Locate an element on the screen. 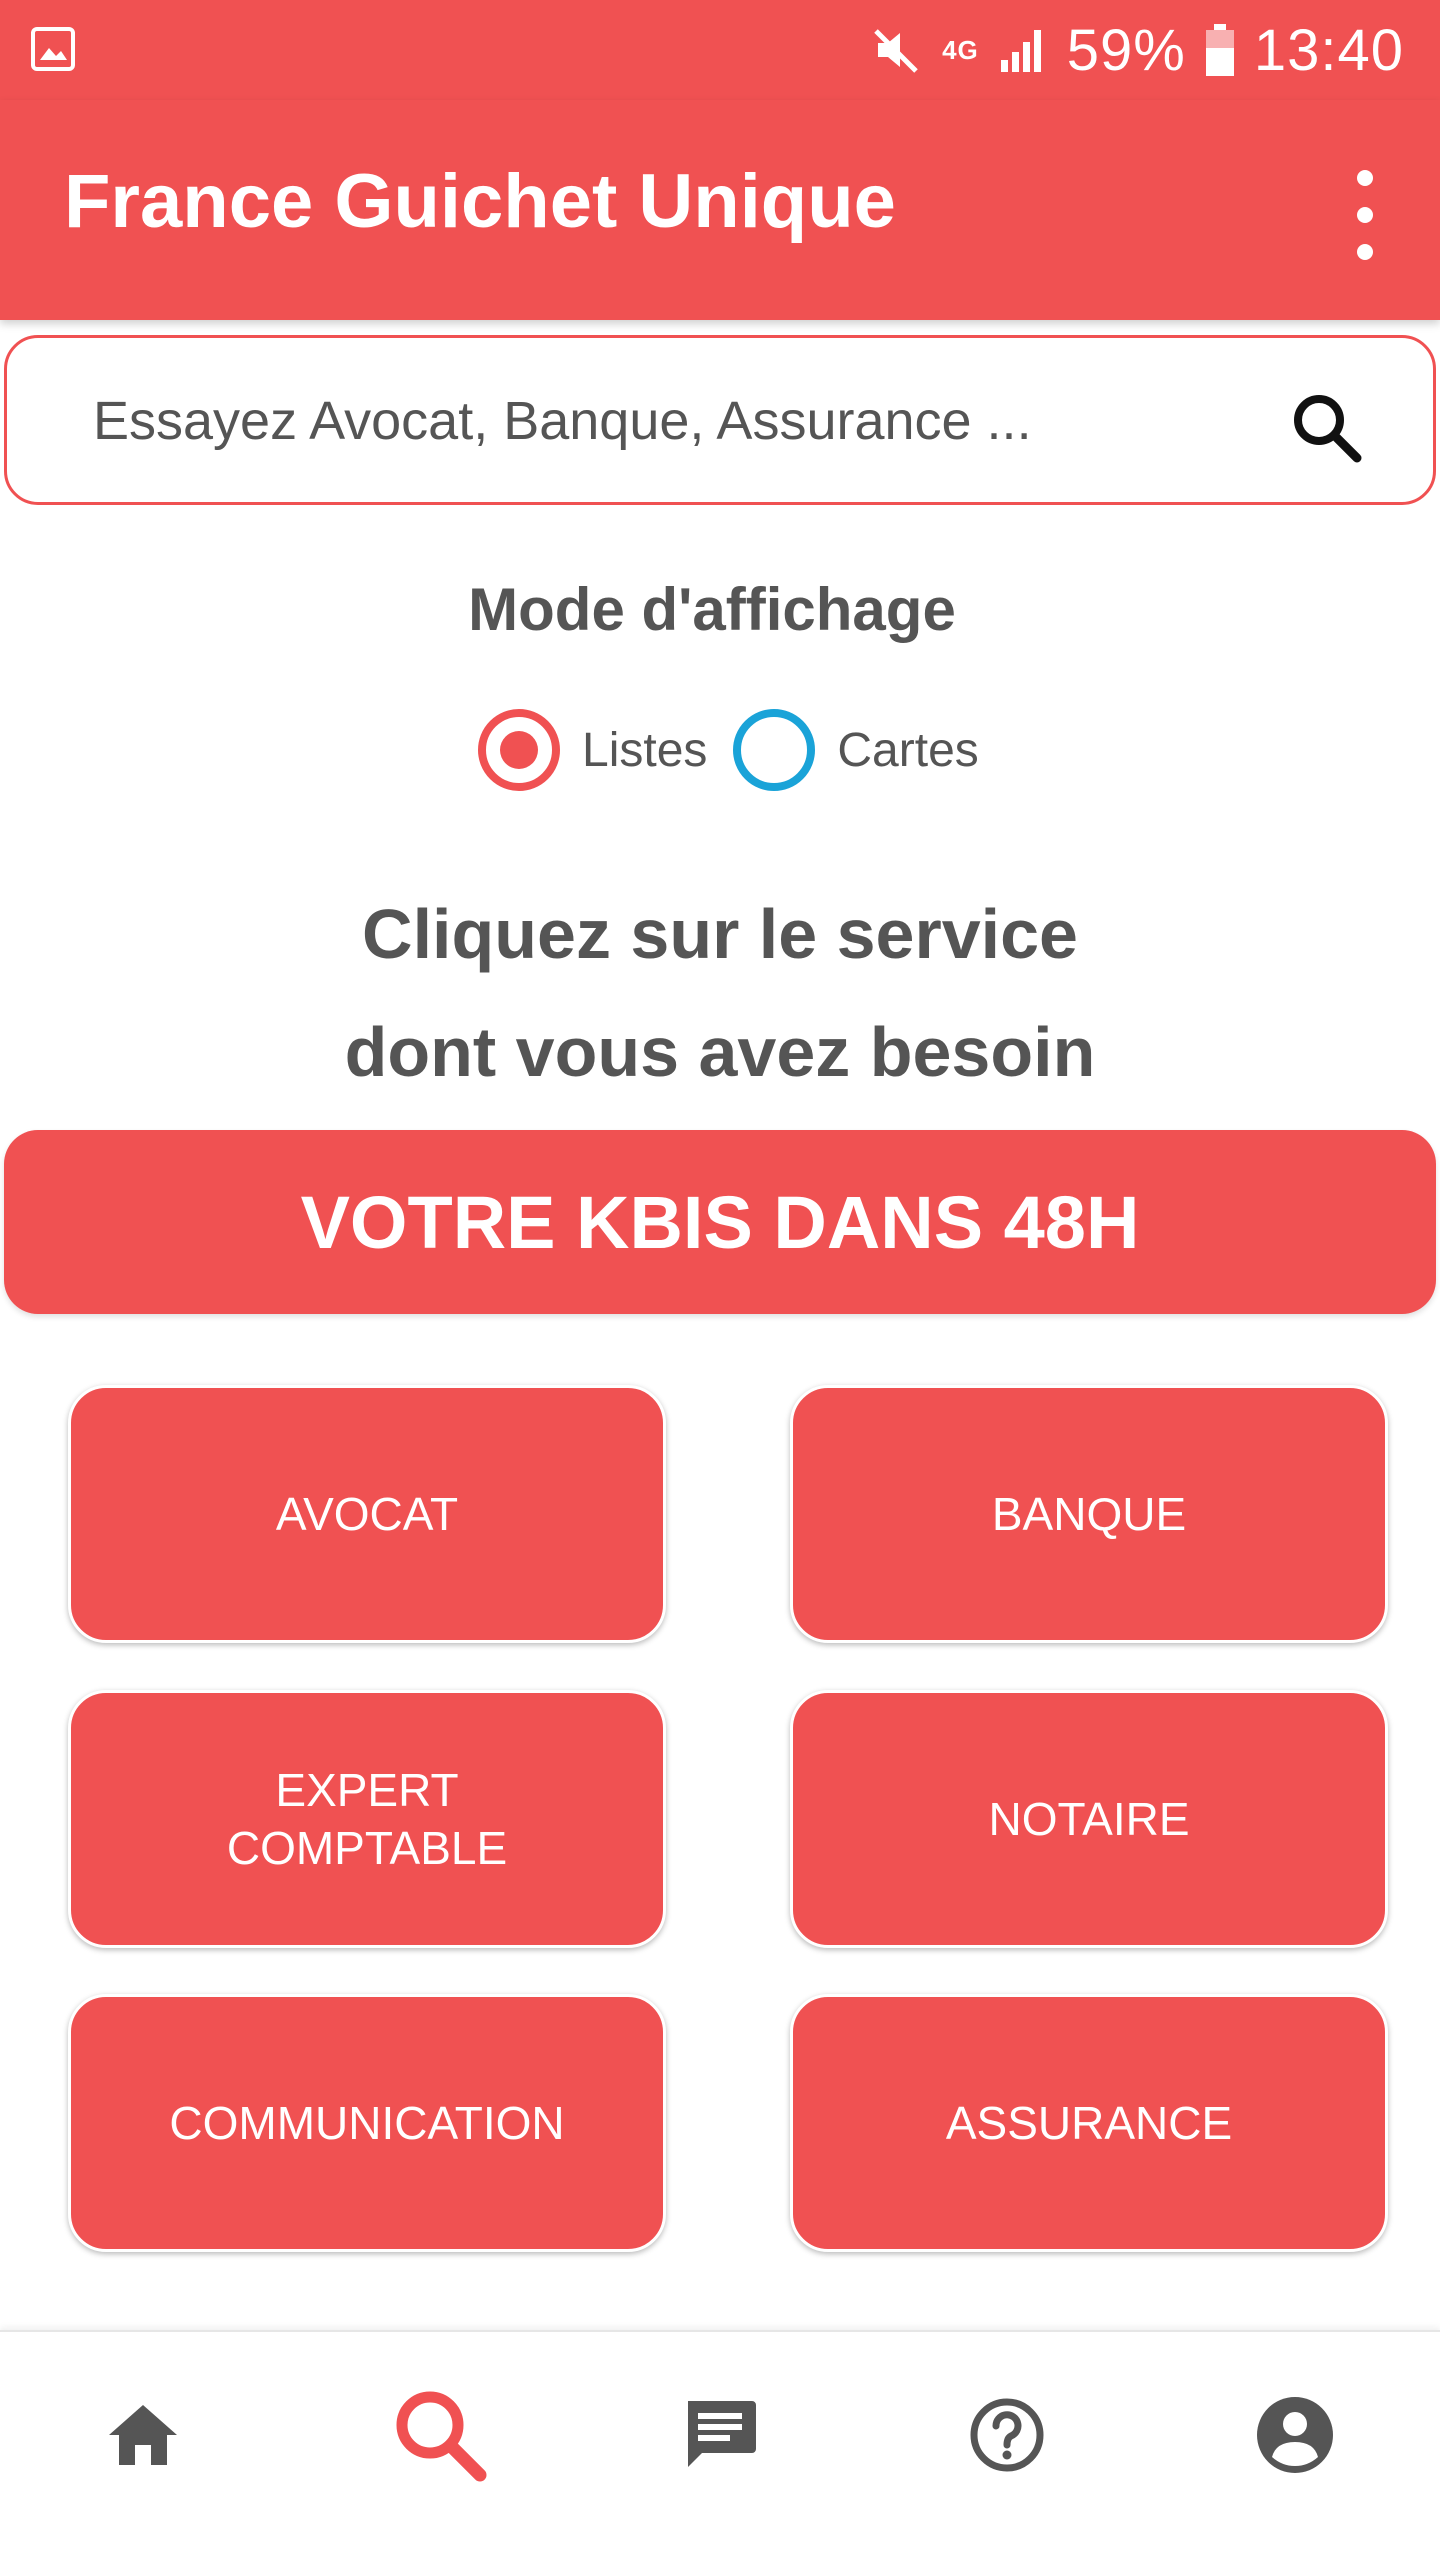 The width and height of the screenshot is (1440, 2560). nav-home is located at coordinates (143, 2435).